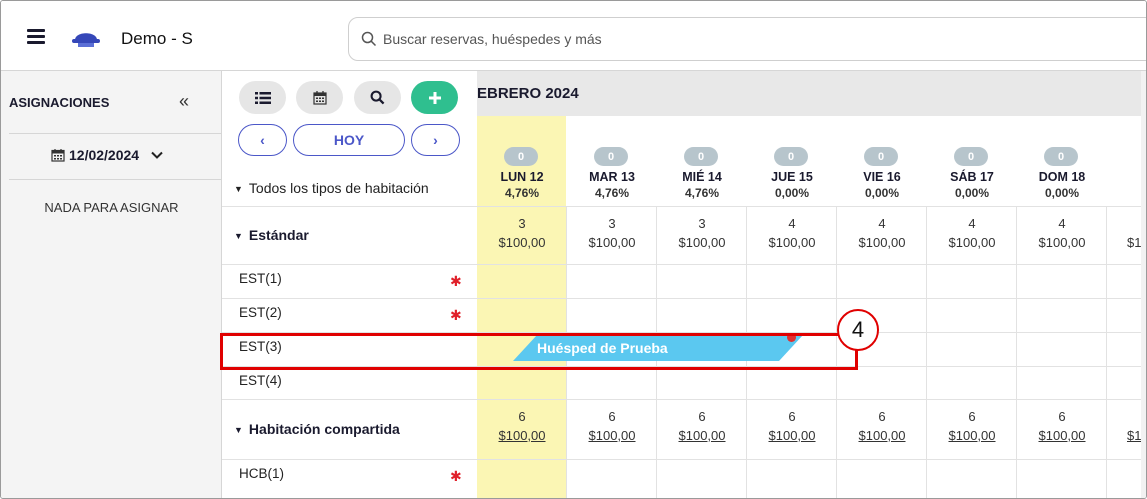 The image size is (1147, 499). I want to click on room-type-filter: ▼ Todos los tipos de habitación, so click(331, 188).